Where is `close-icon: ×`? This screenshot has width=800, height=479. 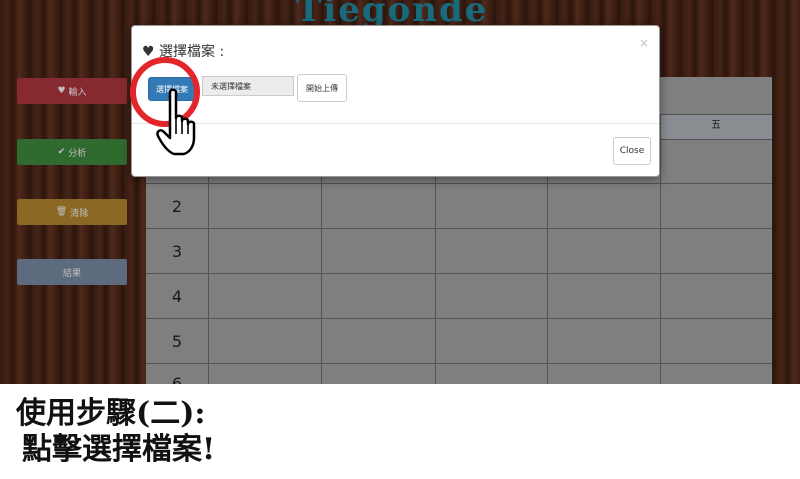 close-icon: × is located at coordinates (644, 43).